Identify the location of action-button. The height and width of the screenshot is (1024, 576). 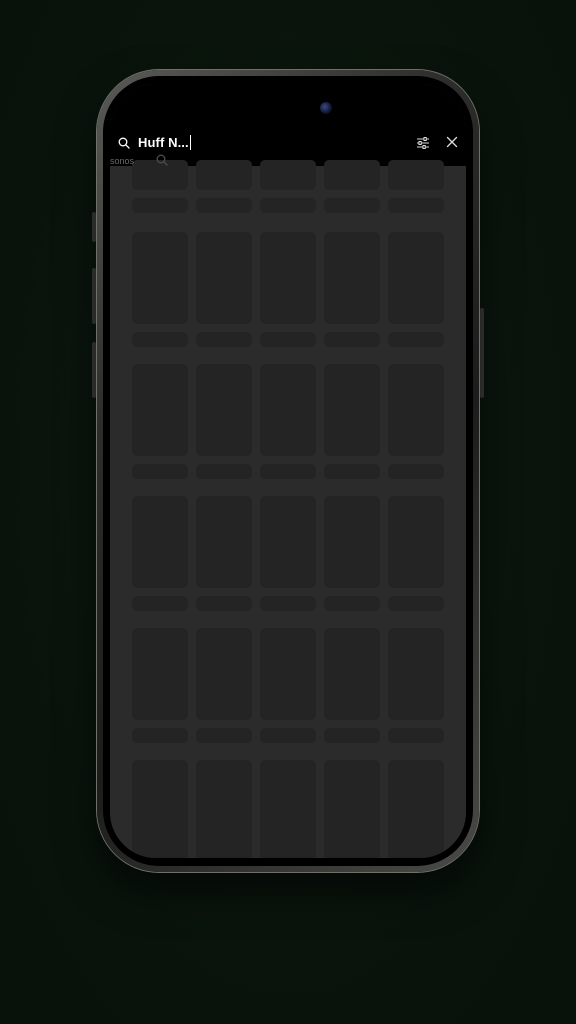
(94, 227).